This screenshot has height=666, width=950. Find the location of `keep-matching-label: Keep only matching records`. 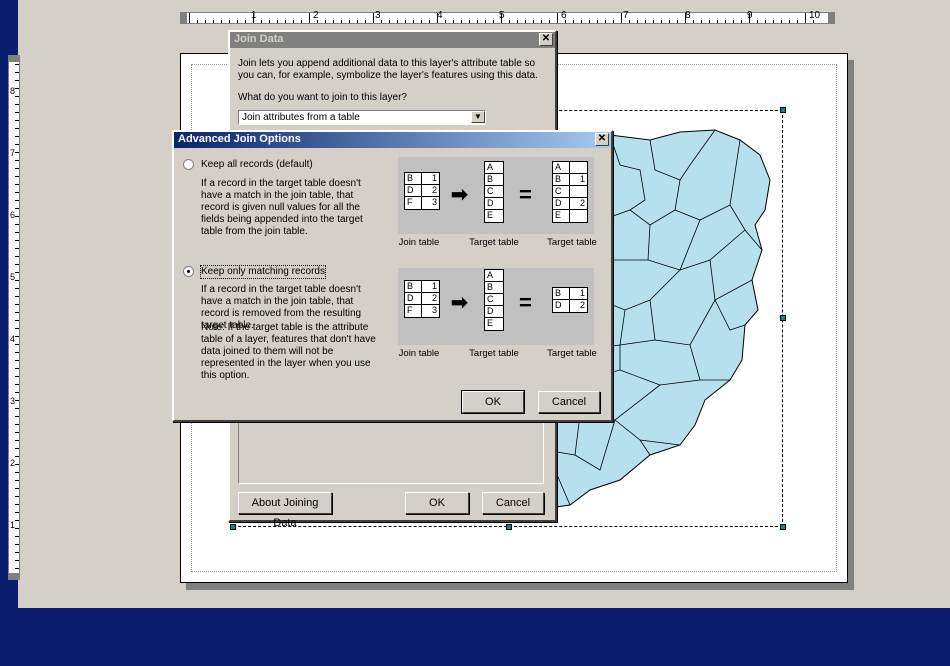

keep-matching-label: Keep only matching records is located at coordinates (263, 272).